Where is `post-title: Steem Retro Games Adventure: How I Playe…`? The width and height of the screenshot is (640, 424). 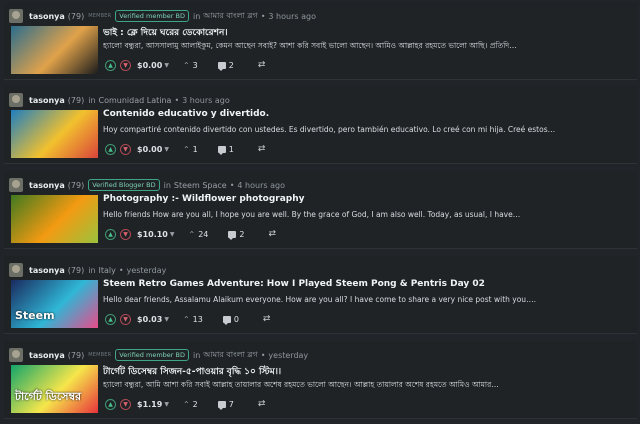
post-title: Steem Retro Games Adventure: How I Playe… is located at coordinates (368, 284).